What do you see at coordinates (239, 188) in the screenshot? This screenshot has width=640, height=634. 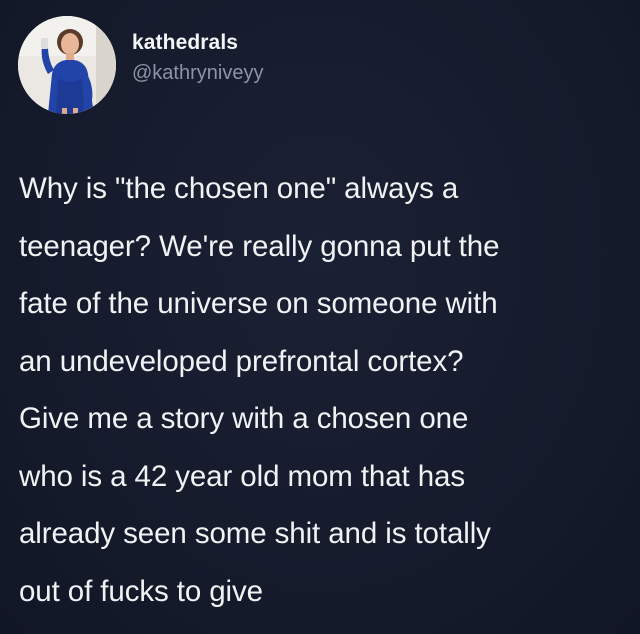 I see `tweet-line: Why is "the chosen one" always a` at bounding box center [239, 188].